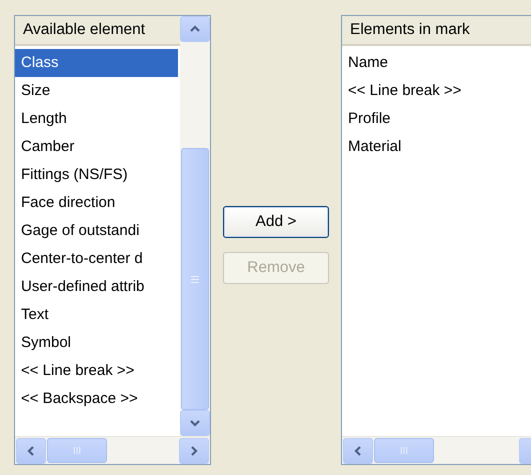 The image size is (531, 475). I want to click on scroll-down-button, so click(195, 423).